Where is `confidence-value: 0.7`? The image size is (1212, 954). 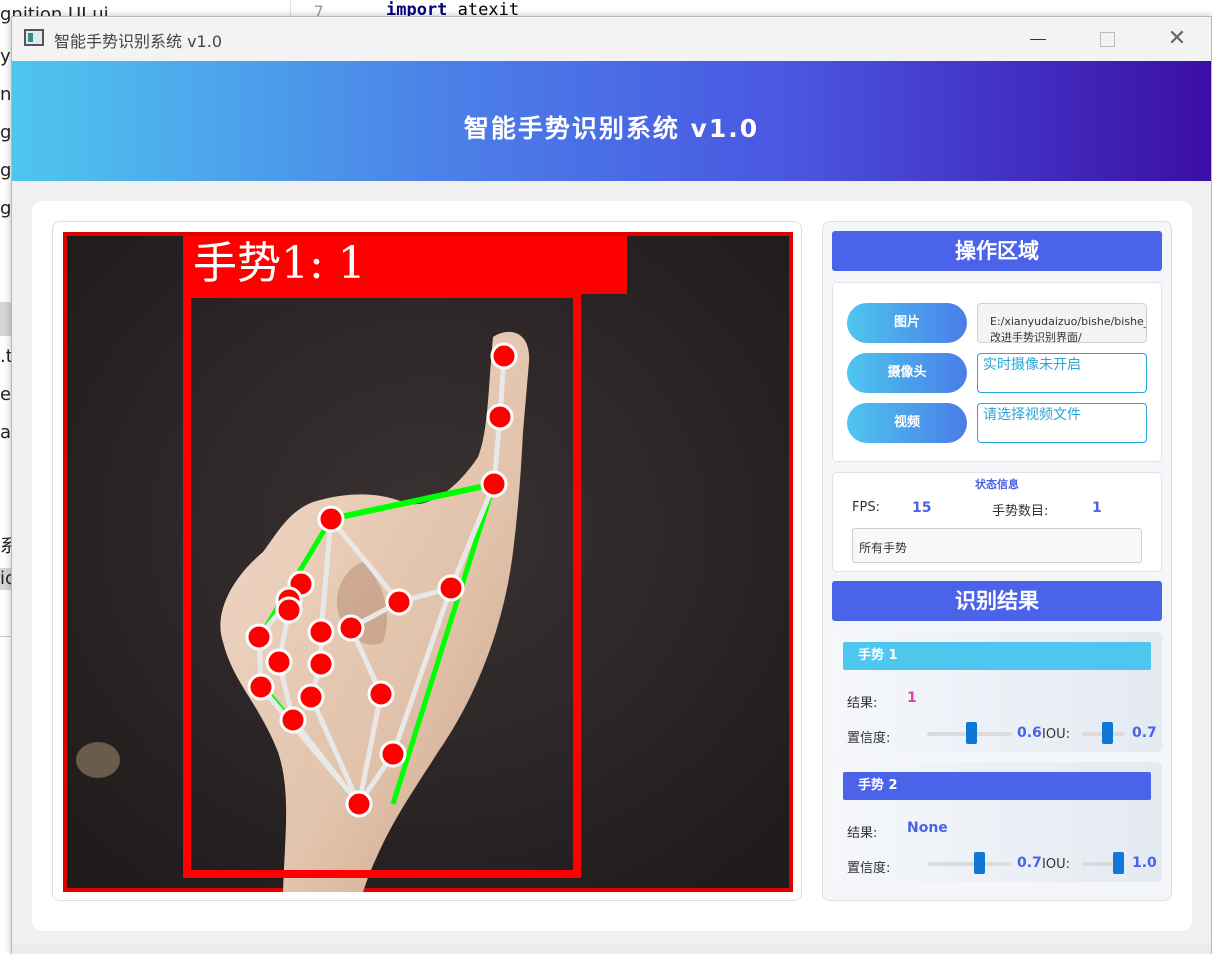
confidence-value: 0.7 is located at coordinates (1029, 863).